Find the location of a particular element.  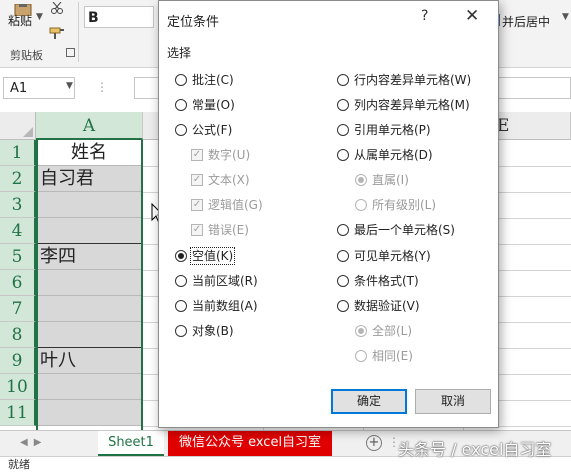

format-painter-icon is located at coordinates (57, 33).